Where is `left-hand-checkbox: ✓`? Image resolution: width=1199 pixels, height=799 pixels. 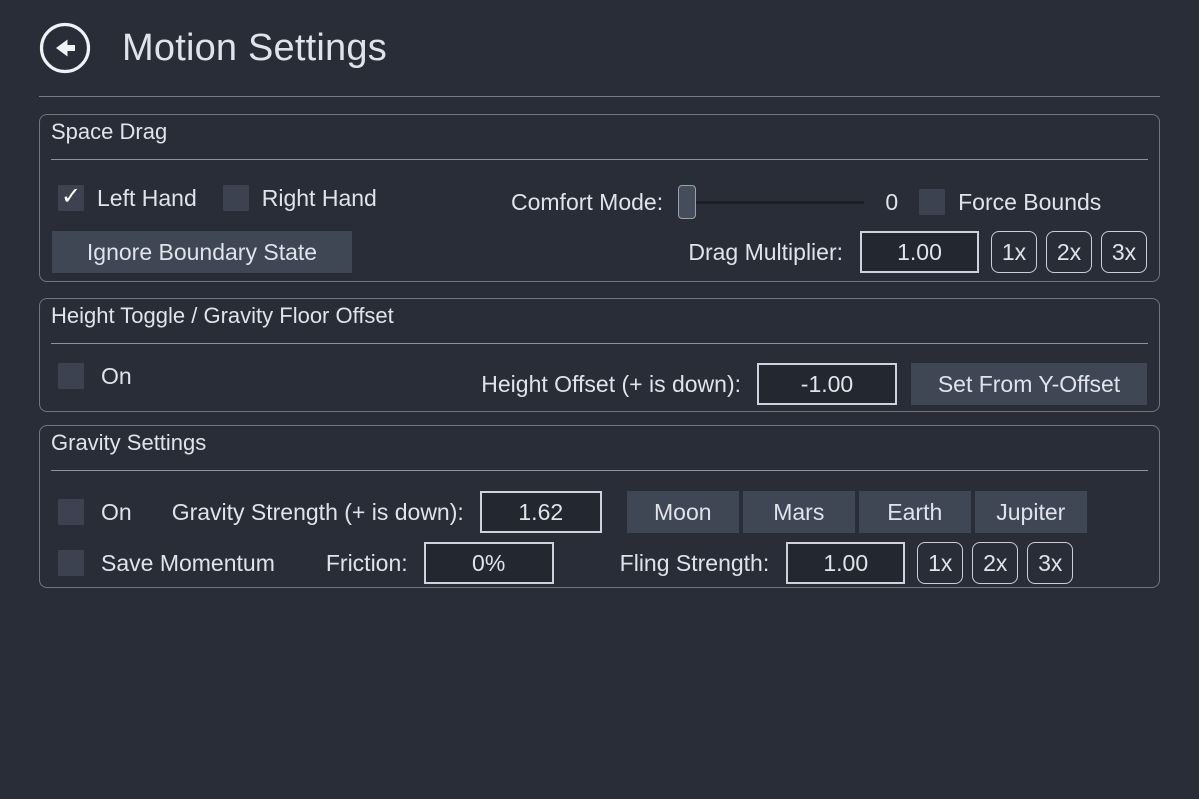
left-hand-checkbox: ✓ is located at coordinates (71, 198).